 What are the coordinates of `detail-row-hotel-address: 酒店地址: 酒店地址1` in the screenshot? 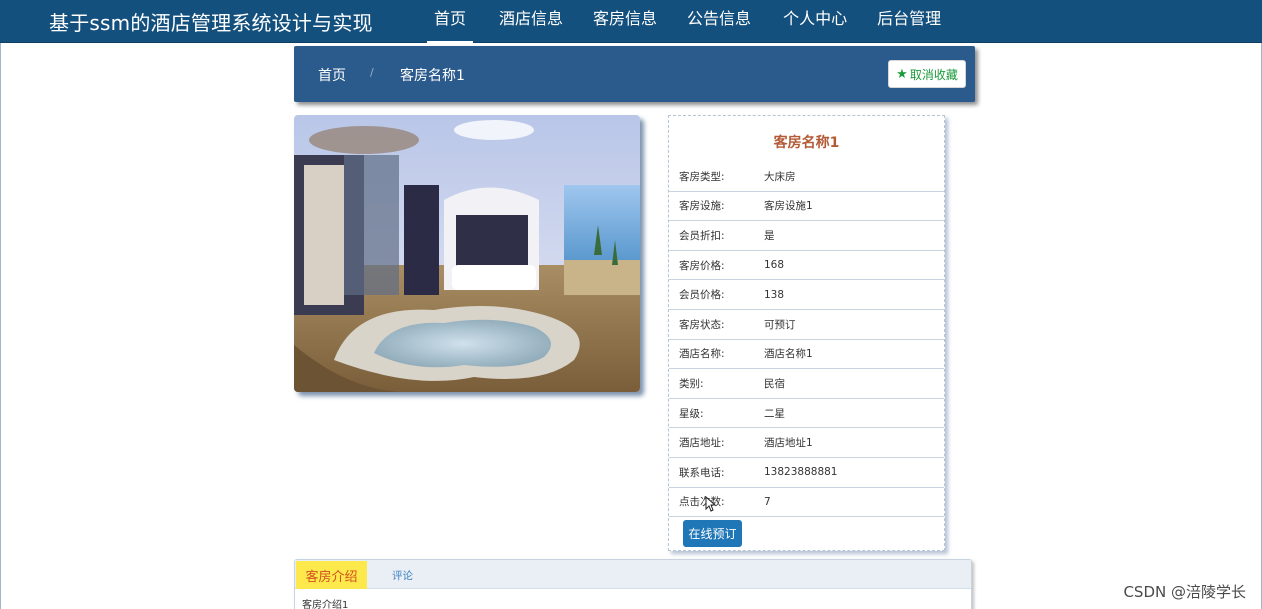 It's located at (806, 443).